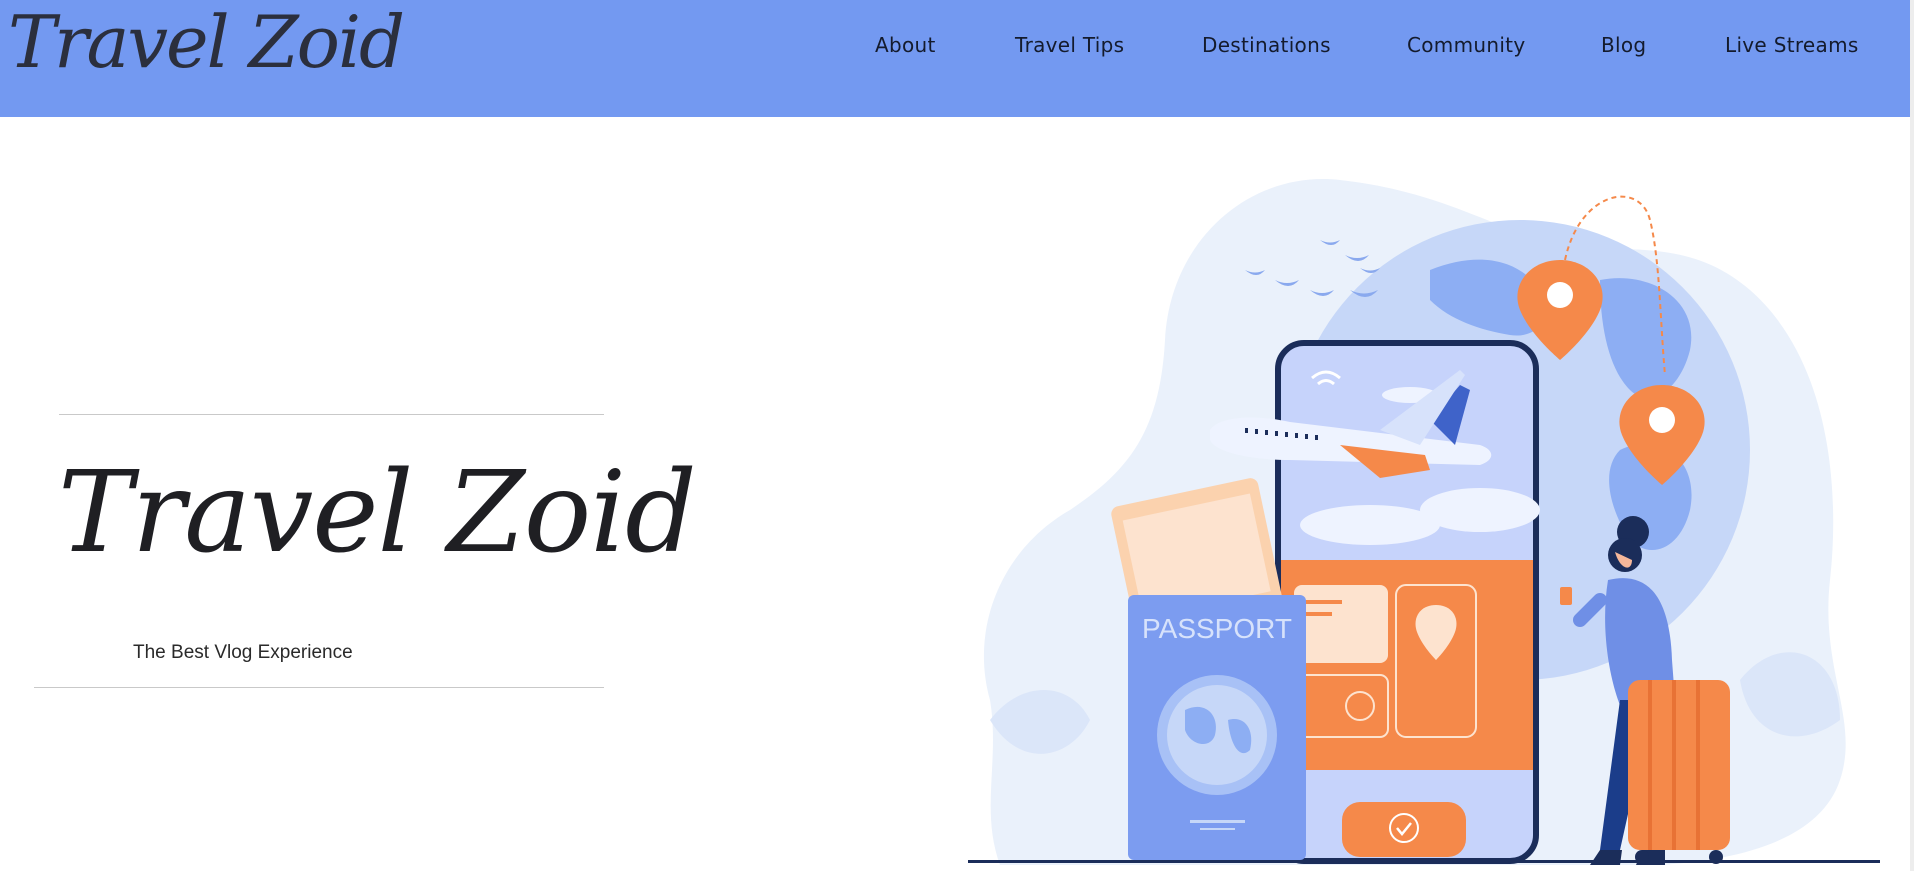  What do you see at coordinates (331, 414) in the screenshot?
I see `hero-top-divider` at bounding box center [331, 414].